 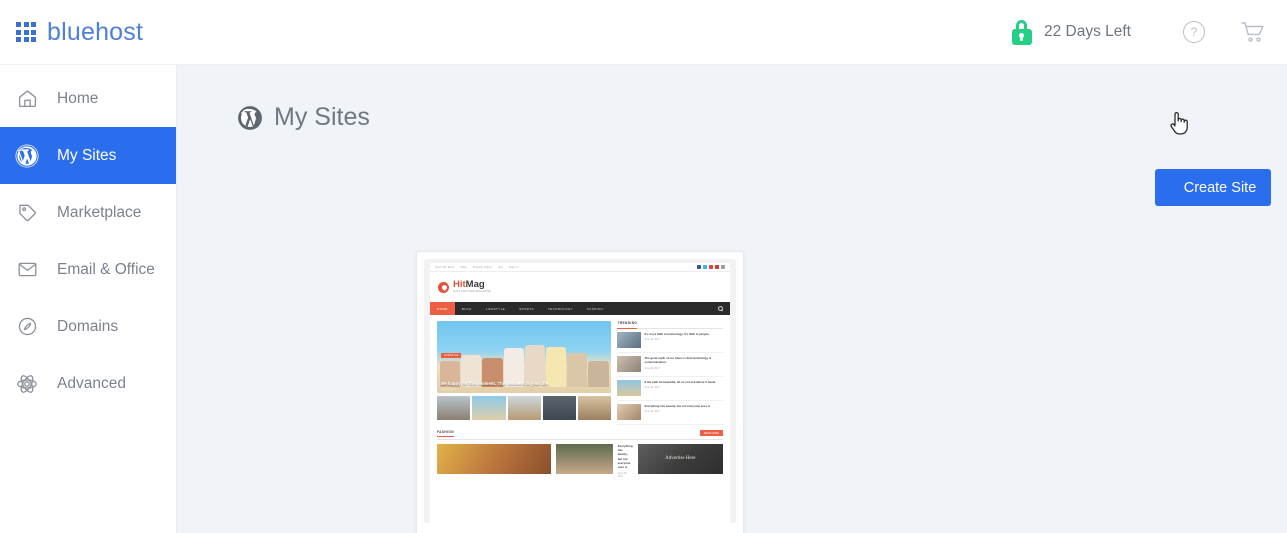 I want to click on page-title-group: My Sites, so click(x=303, y=117).